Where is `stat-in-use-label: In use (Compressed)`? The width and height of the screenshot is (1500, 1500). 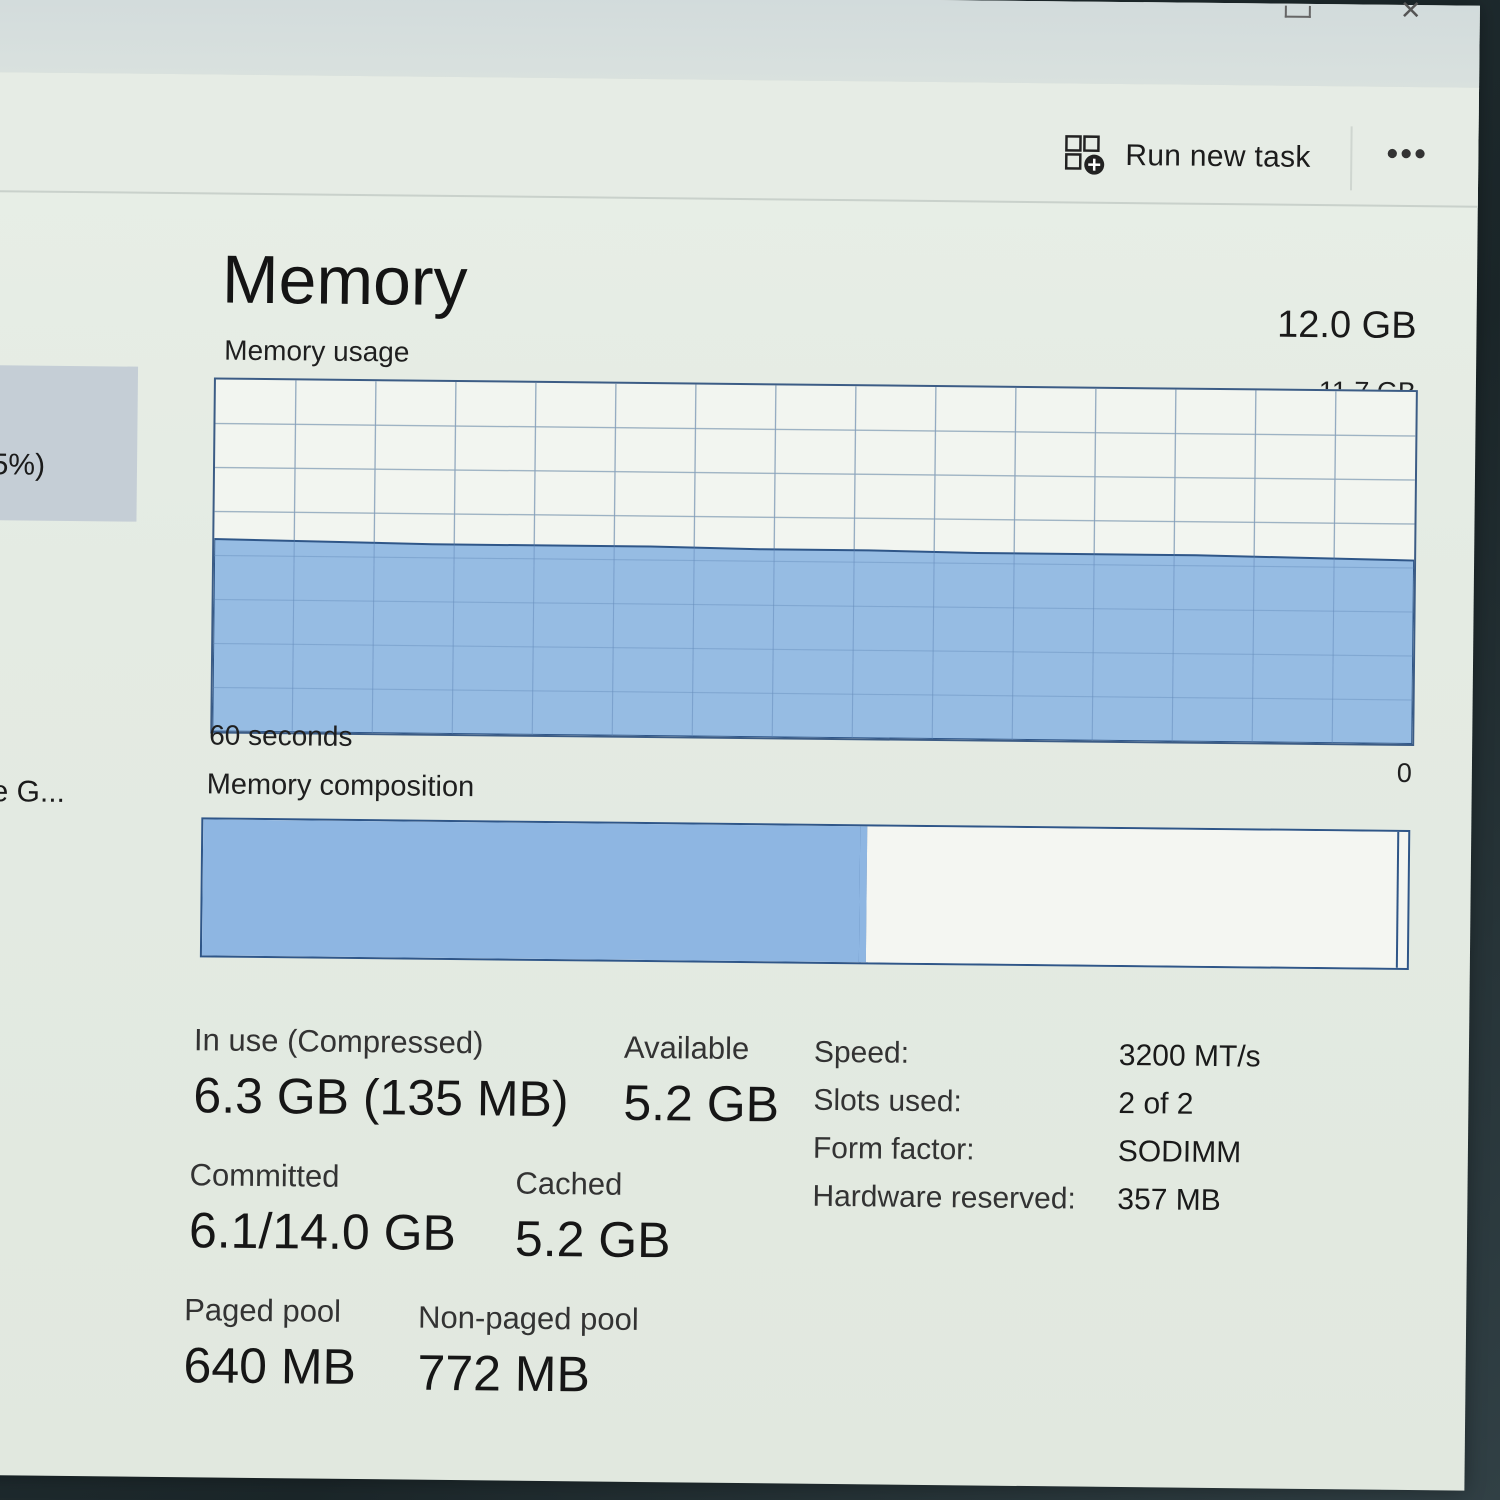 stat-in-use-label: In use (Compressed) is located at coordinates (338, 1041).